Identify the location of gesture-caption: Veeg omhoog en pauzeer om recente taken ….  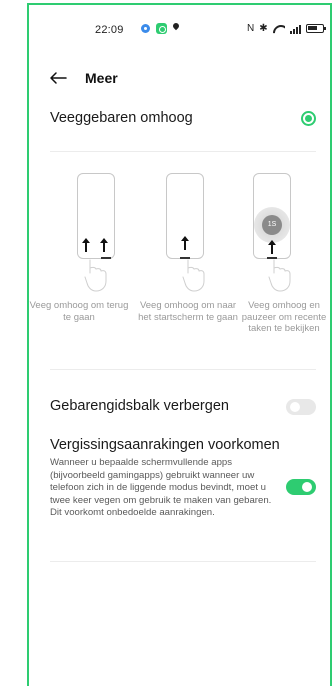
(284, 317).